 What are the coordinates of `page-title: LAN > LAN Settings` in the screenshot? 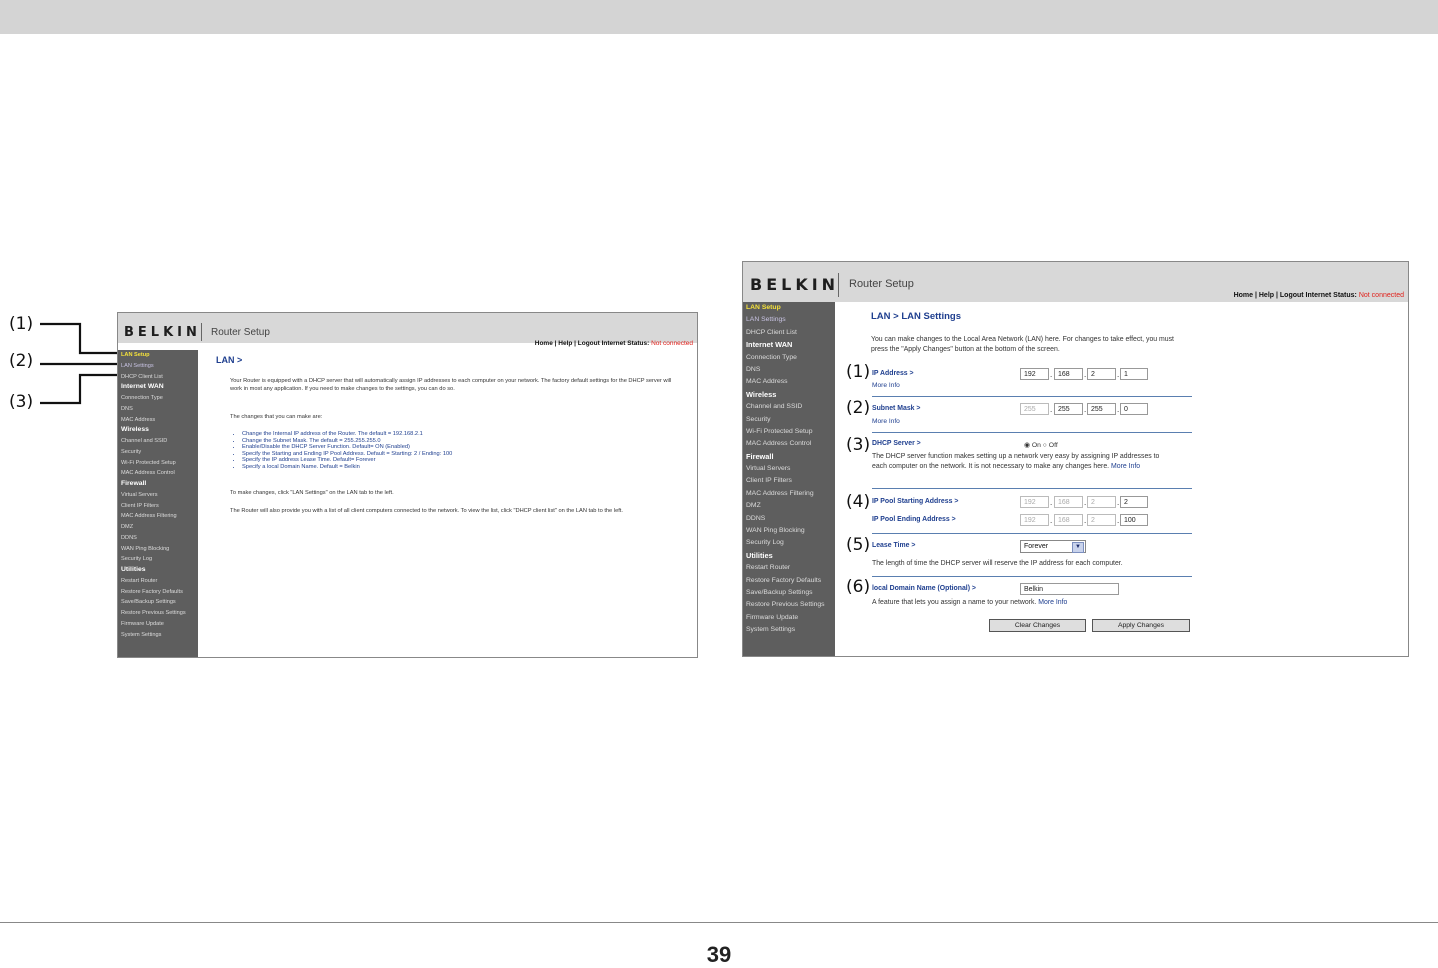 It's located at (916, 316).